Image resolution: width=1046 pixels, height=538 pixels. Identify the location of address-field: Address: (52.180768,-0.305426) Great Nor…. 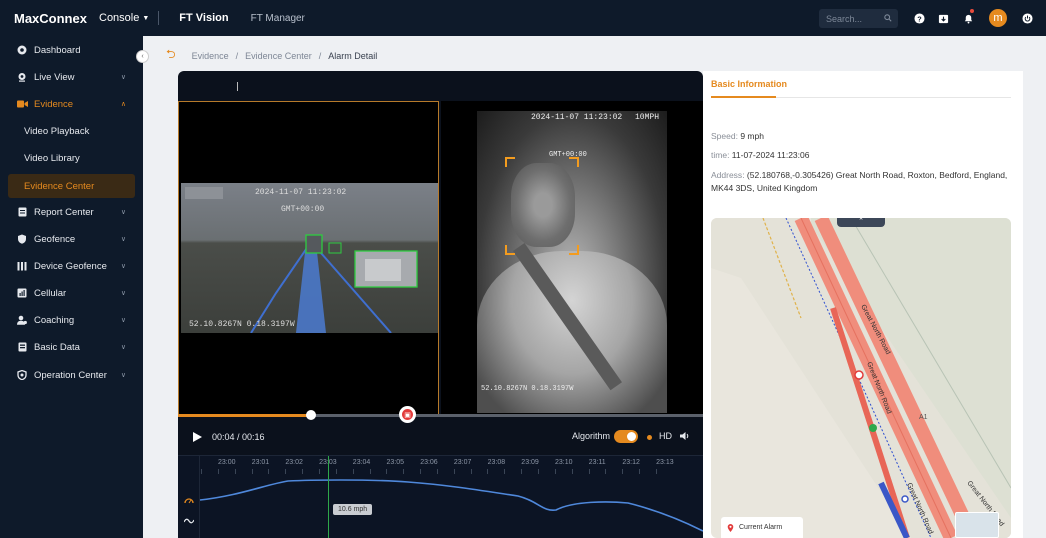
(859, 181).